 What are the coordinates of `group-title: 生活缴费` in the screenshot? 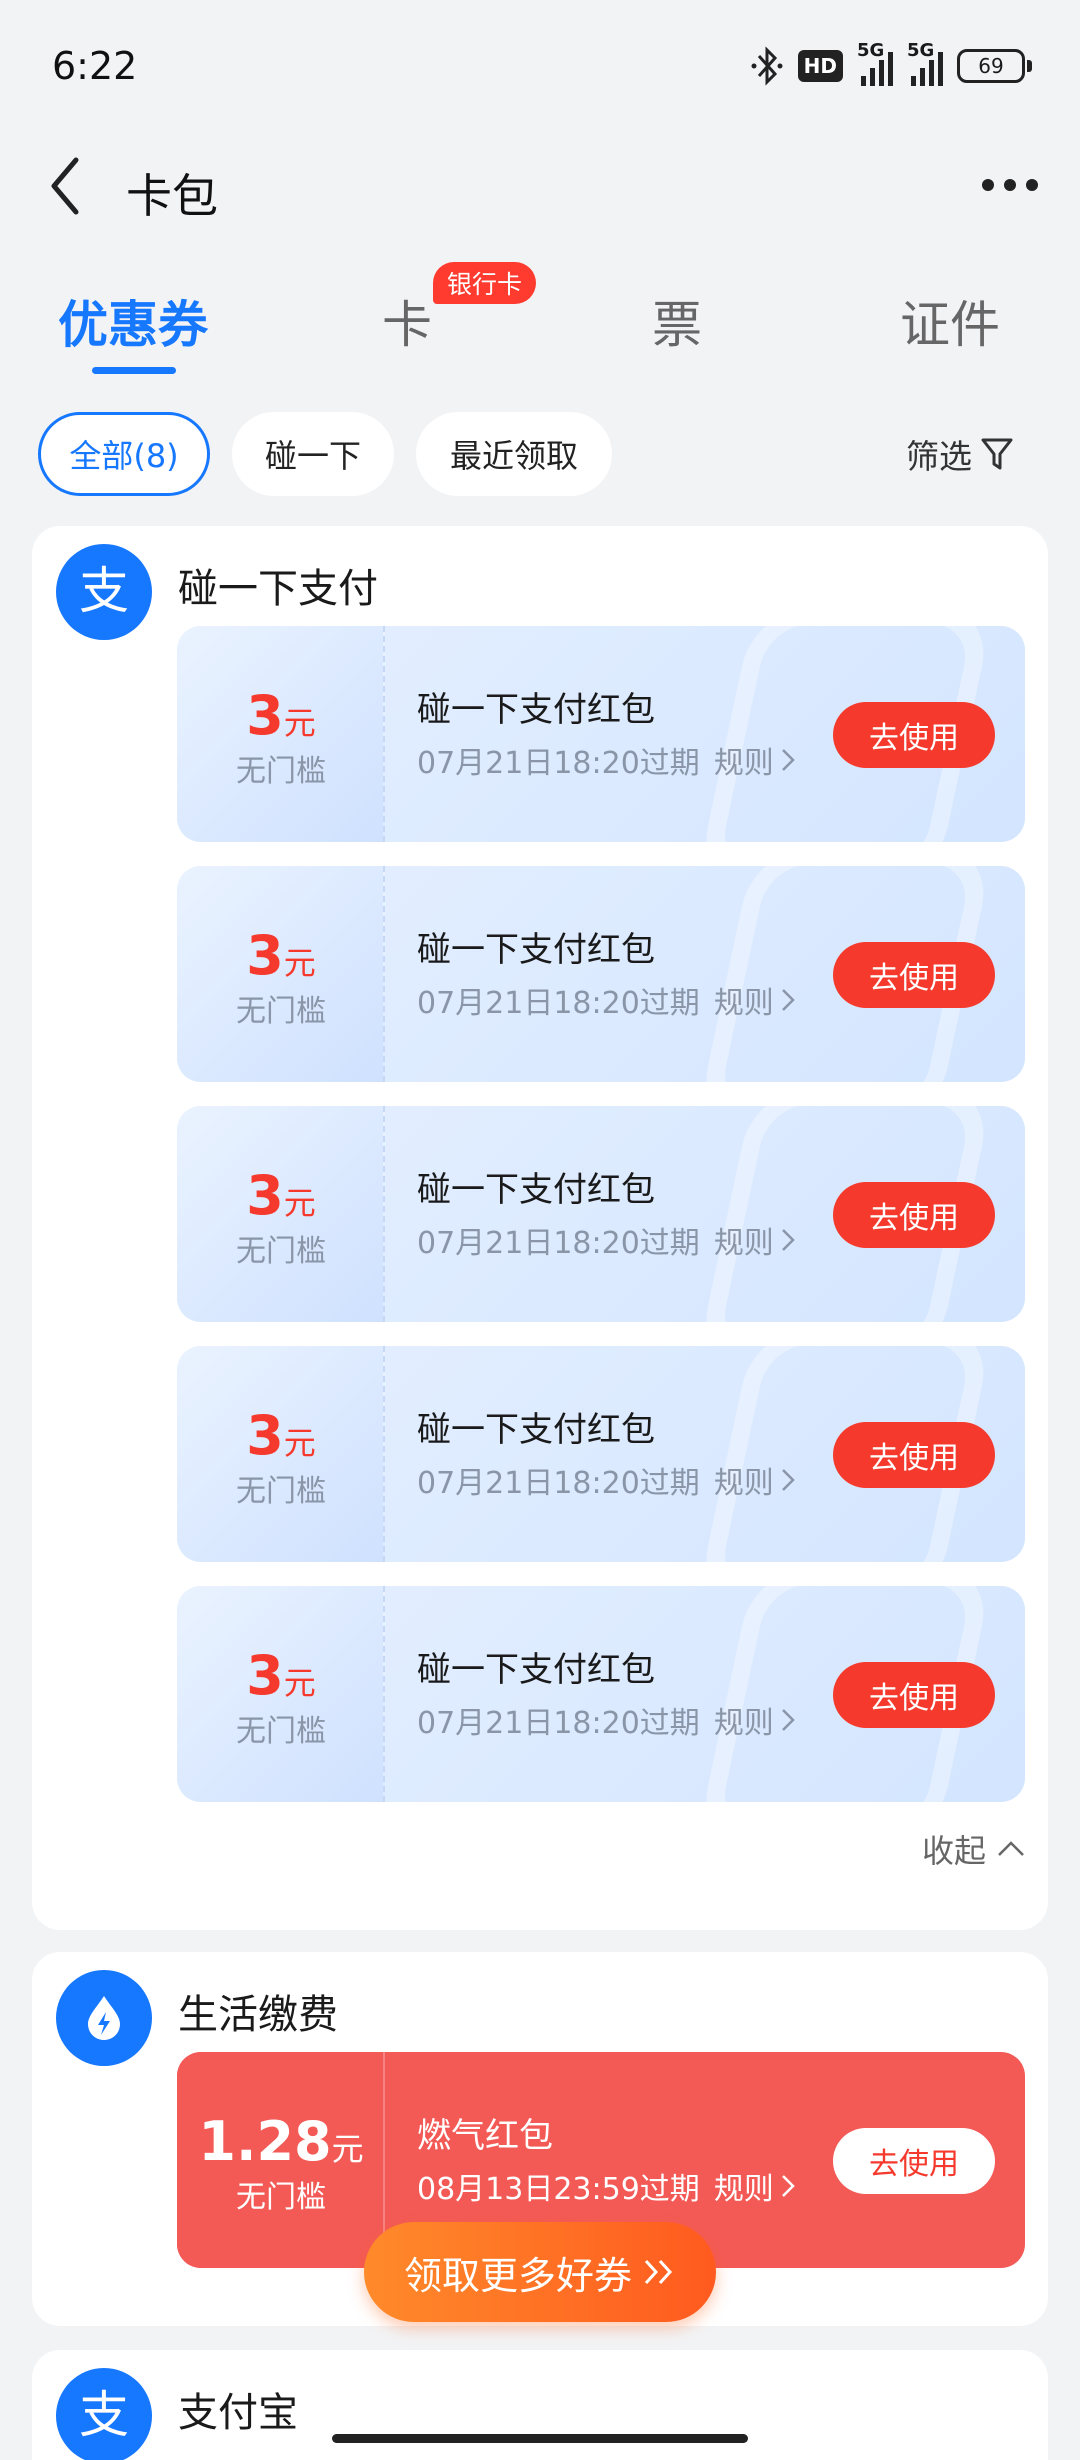 It's located at (258, 2015).